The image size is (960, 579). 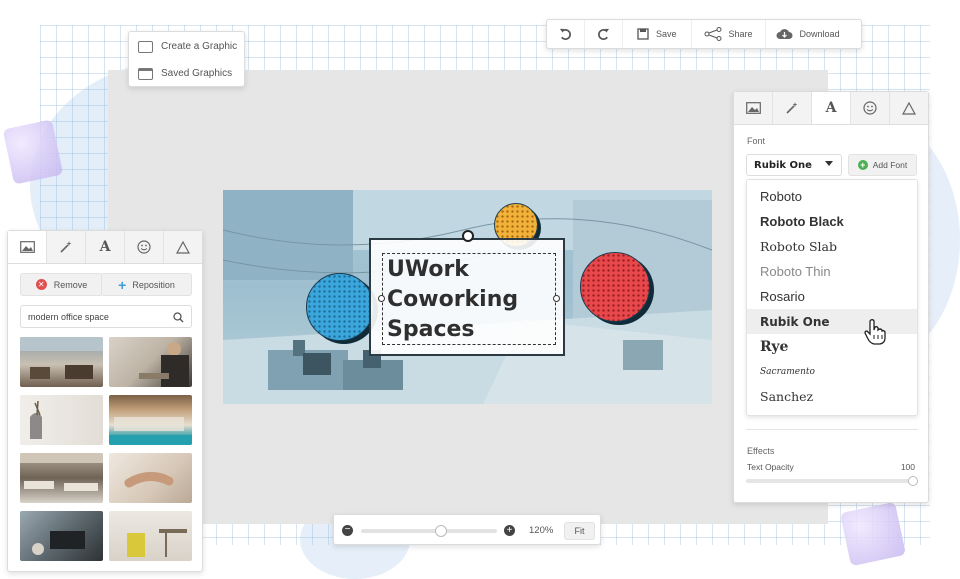 What do you see at coordinates (875, 332) in the screenshot?
I see `pointer-hand-icon` at bounding box center [875, 332].